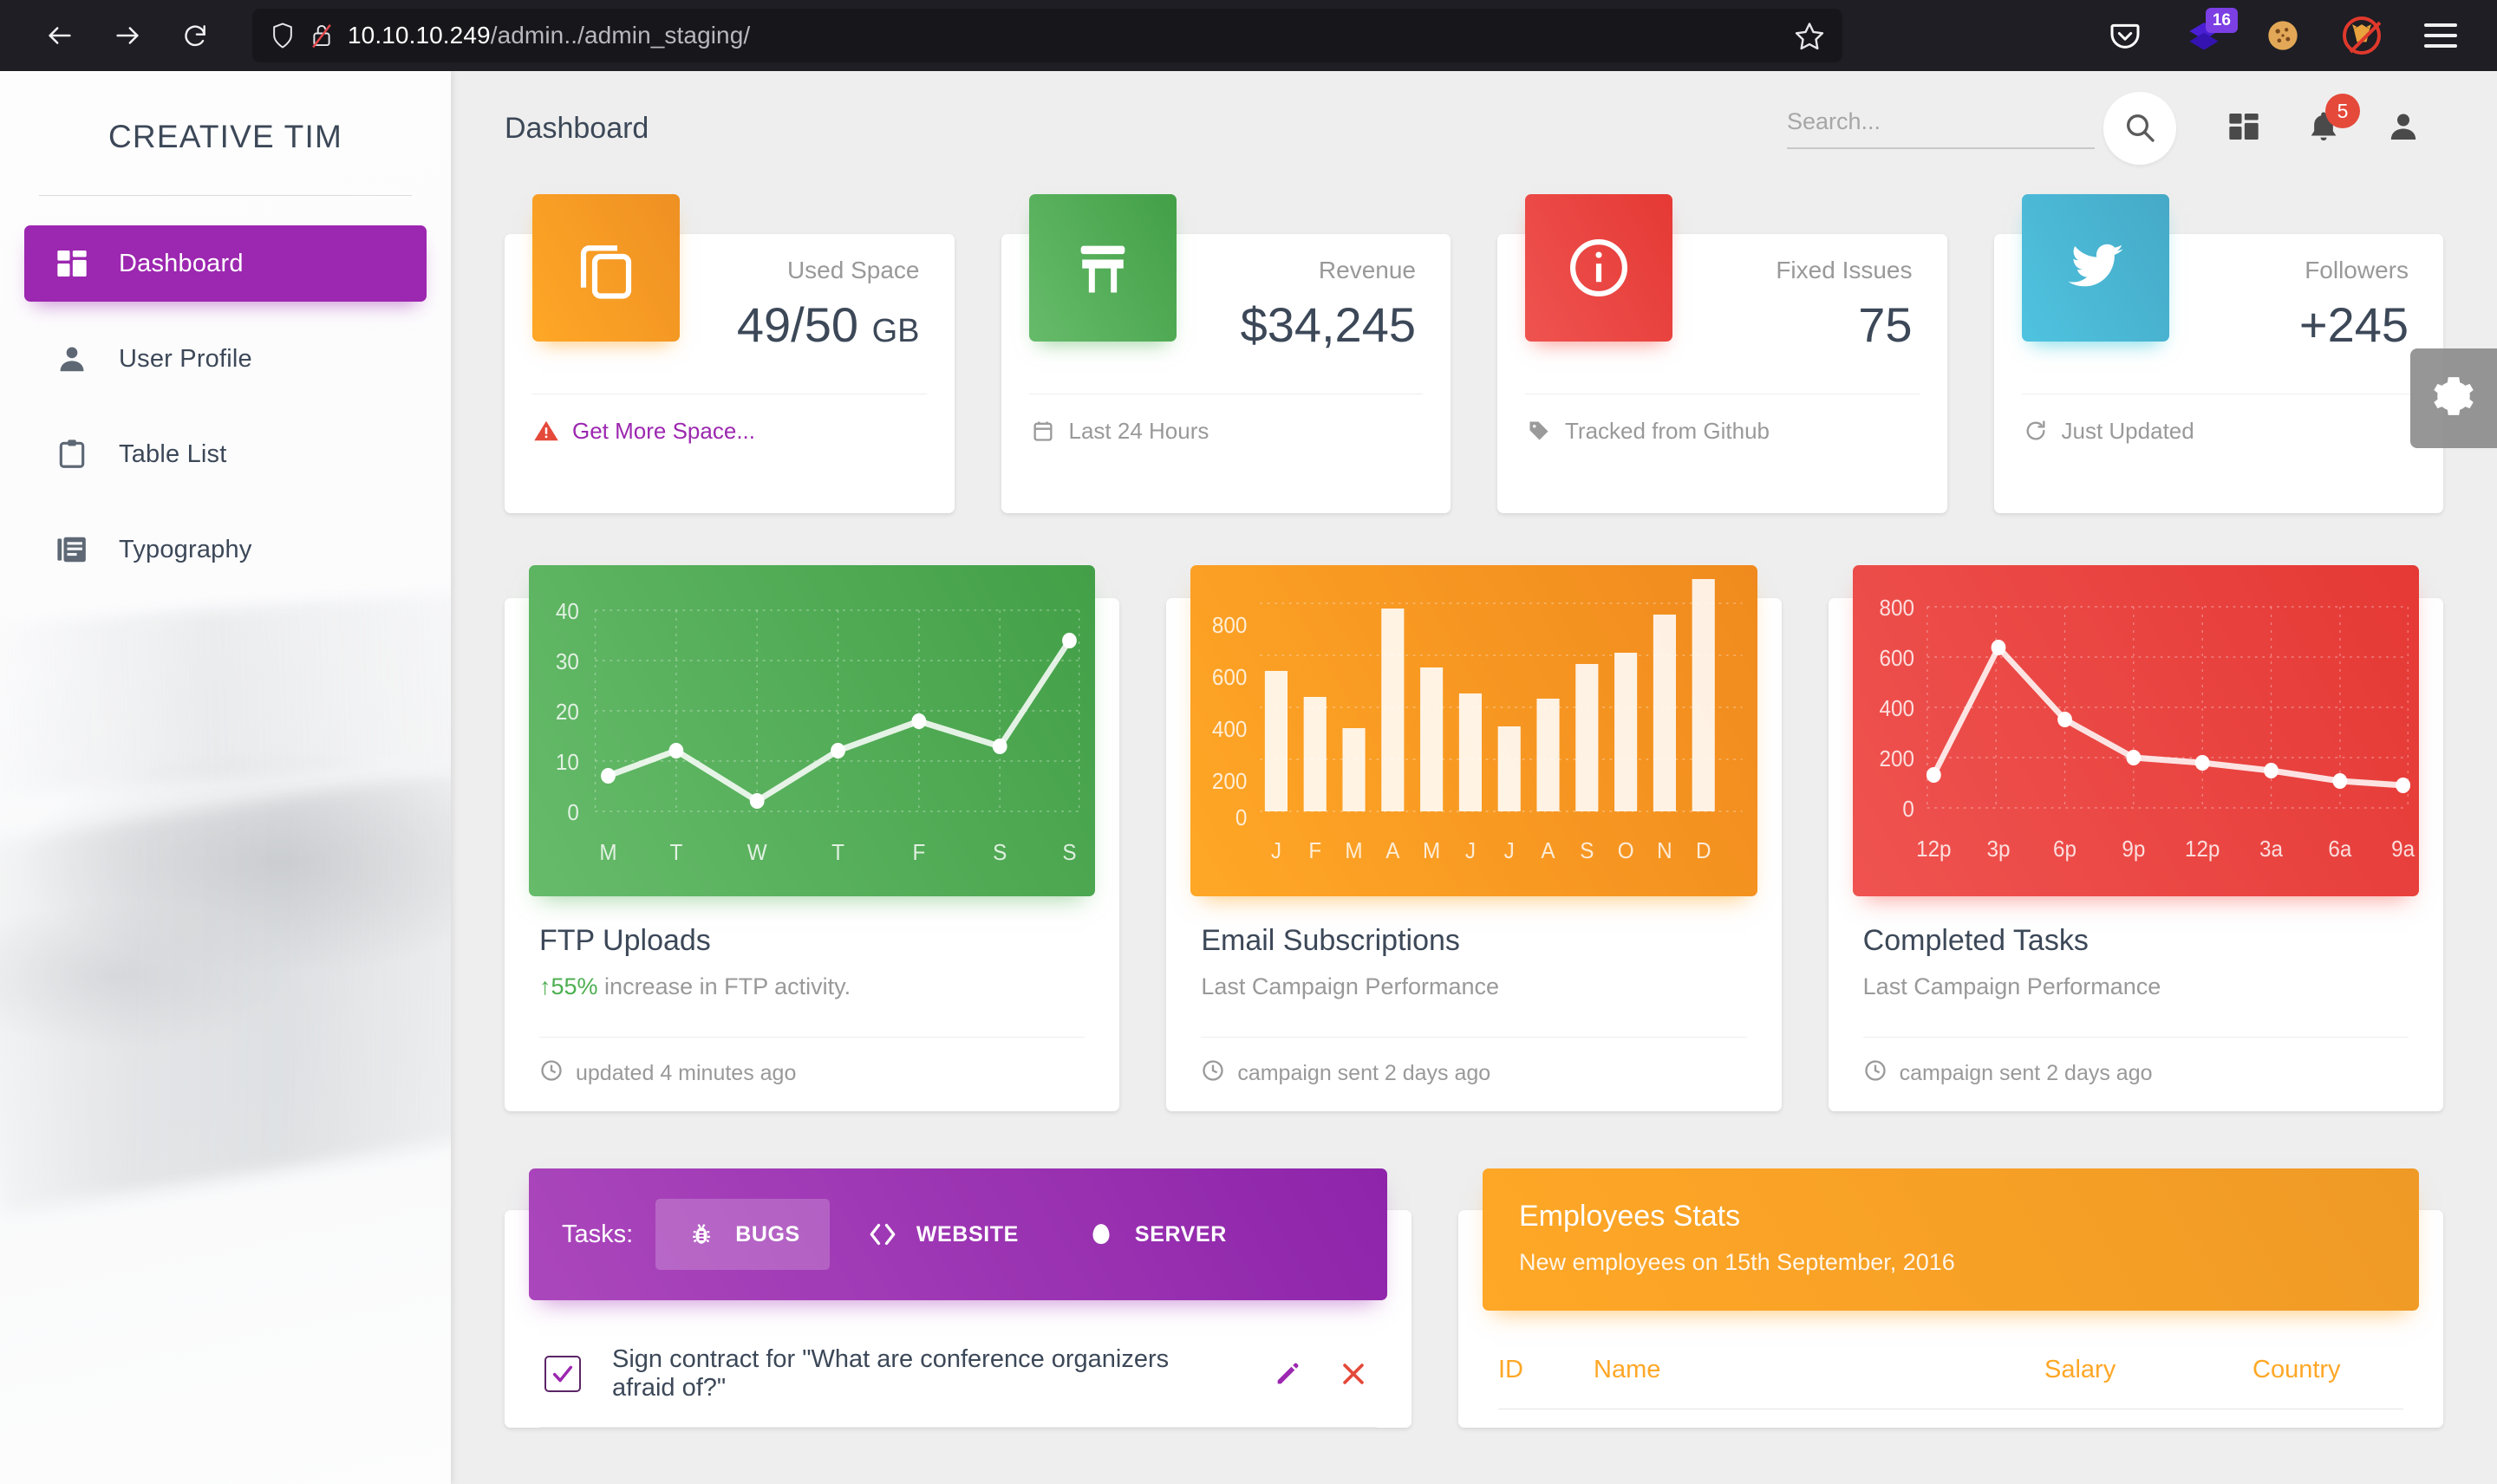 The image size is (2497, 1484). What do you see at coordinates (1491, 850) in the screenshot?
I see `x-axis-ticks: J F M A M J J A S O N D` at bounding box center [1491, 850].